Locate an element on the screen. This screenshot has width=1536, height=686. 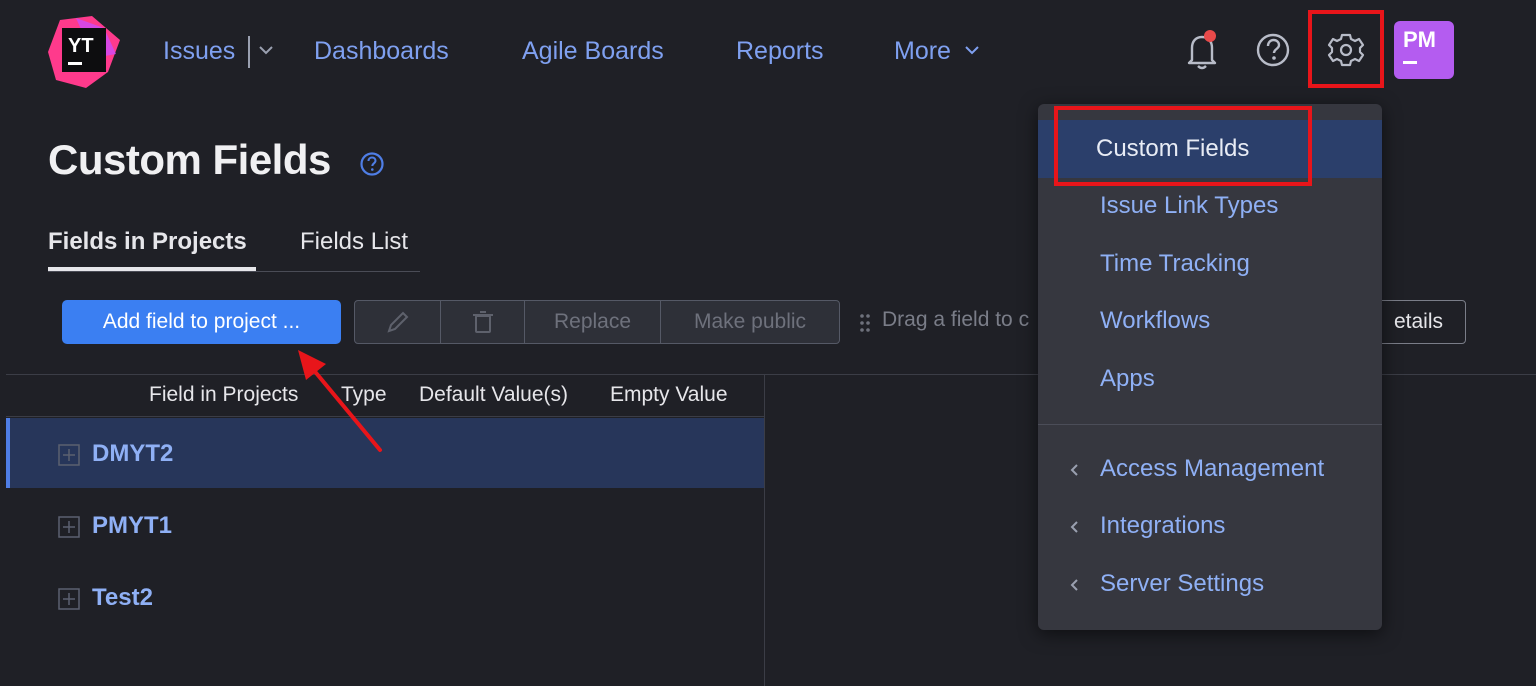
nav-more: More is located at coordinates (922, 51).